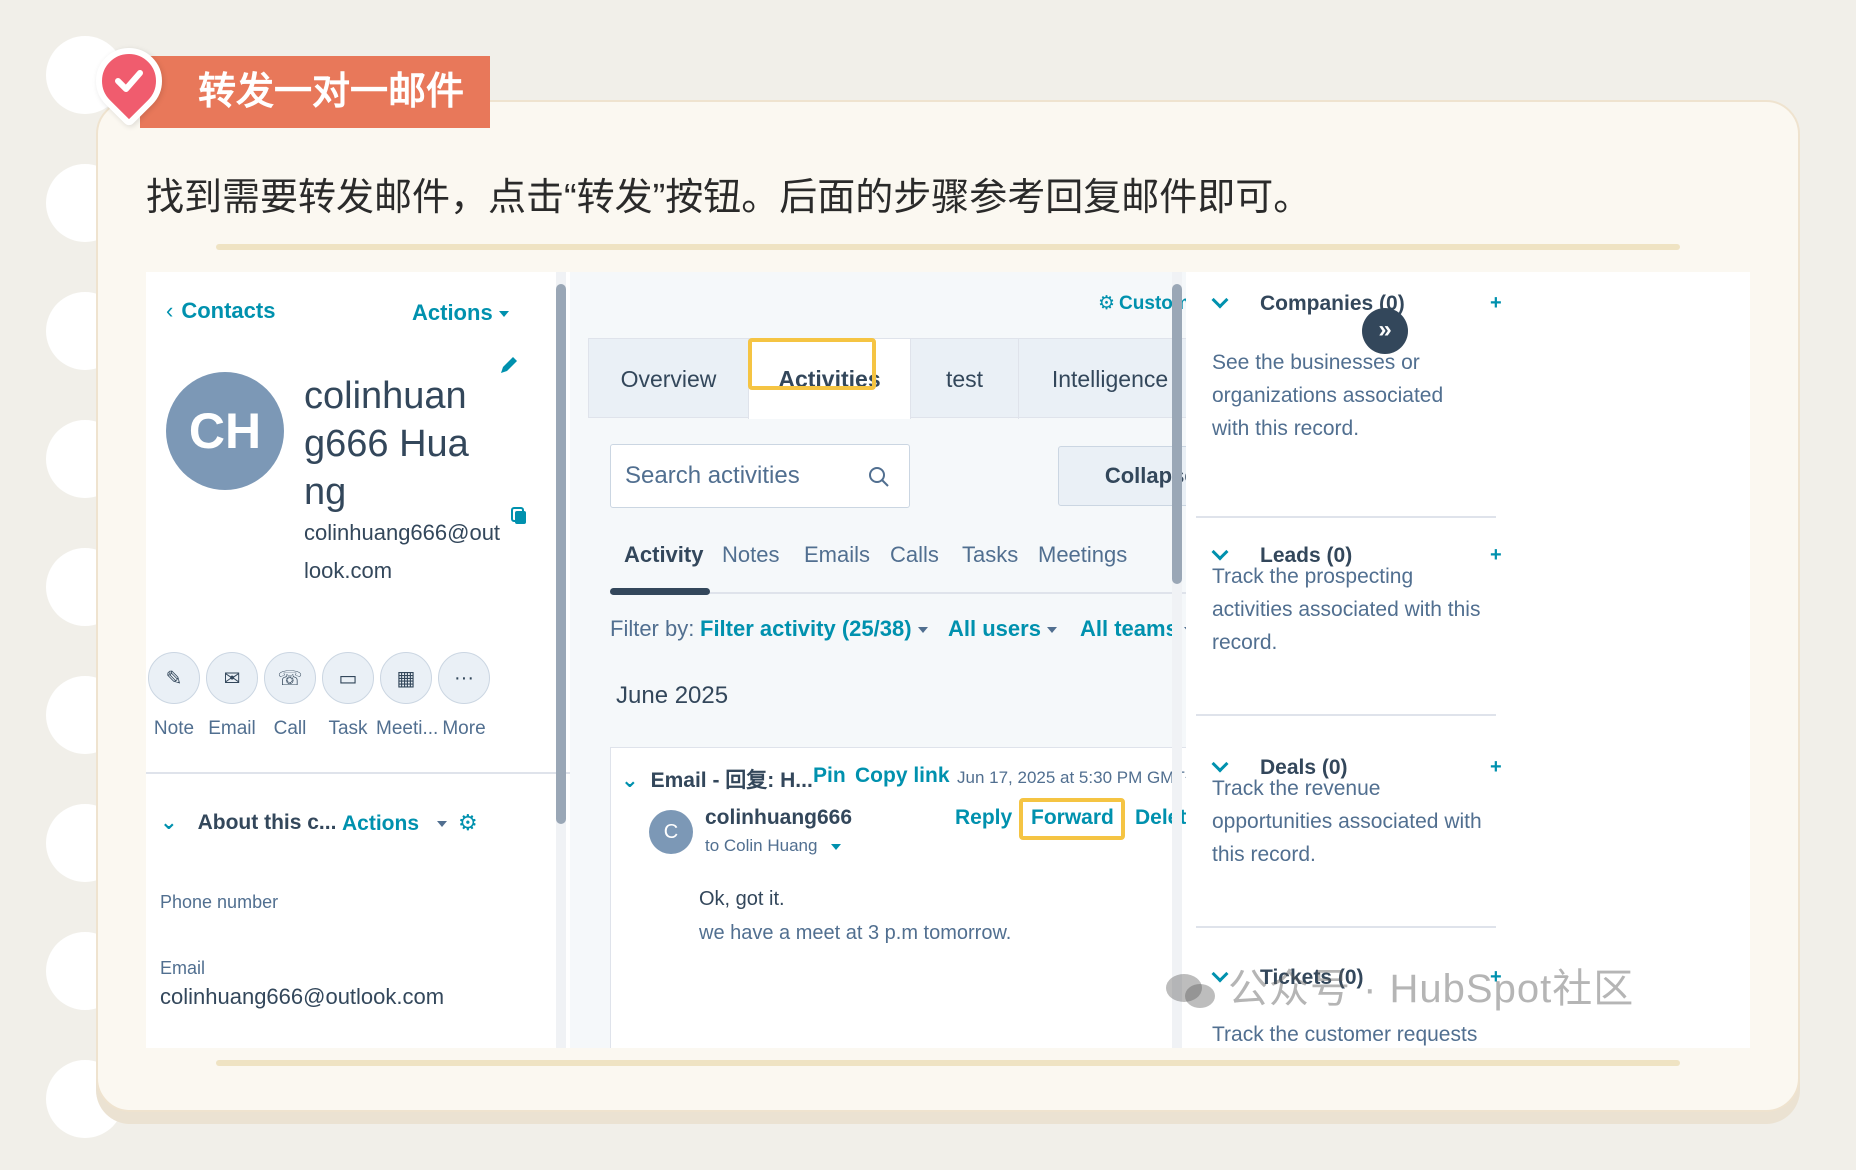 The image size is (1856, 1170). I want to click on about-actions-label: Actions, so click(381, 823).